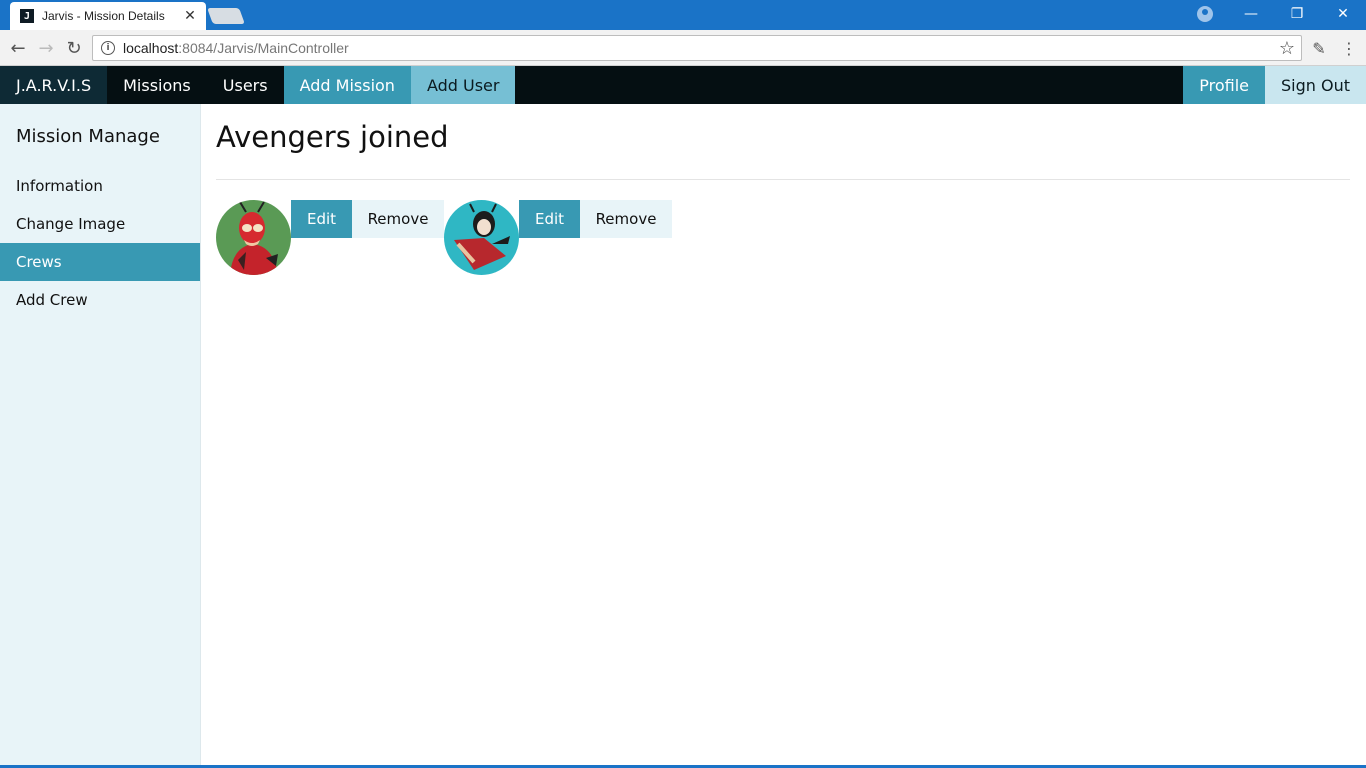 The image size is (1366, 768). Describe the element at coordinates (103, 16) in the screenshot. I see `tab-title: Jarvis - Mission Details` at that location.